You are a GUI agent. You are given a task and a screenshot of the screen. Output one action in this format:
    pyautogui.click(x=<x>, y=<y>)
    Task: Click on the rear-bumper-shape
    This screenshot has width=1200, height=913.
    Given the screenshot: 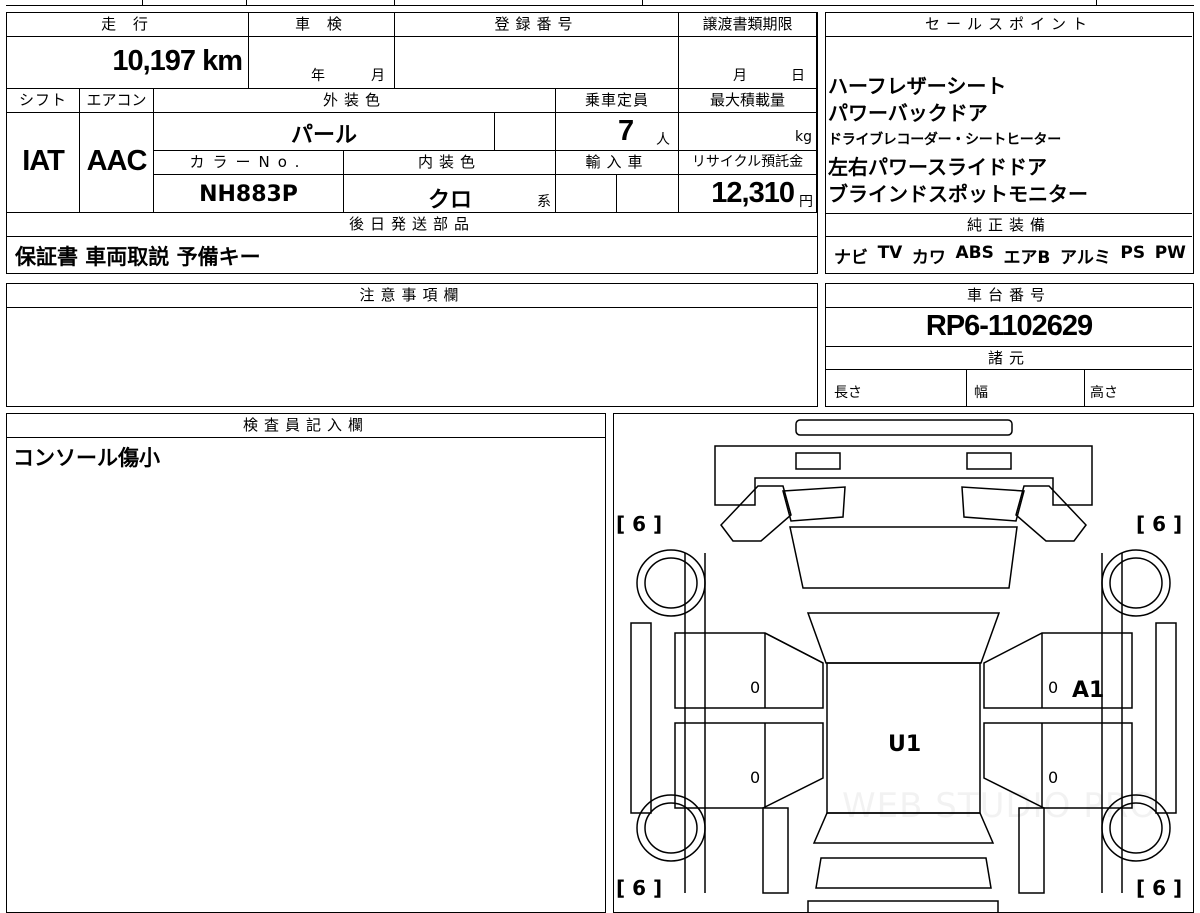 What is the action you would take?
    pyautogui.click(x=903, y=906)
    